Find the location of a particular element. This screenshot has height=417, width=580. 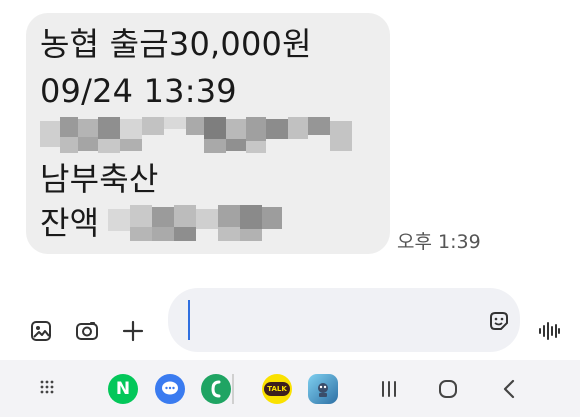

kakaotalk-label: TALK is located at coordinates (277, 389).